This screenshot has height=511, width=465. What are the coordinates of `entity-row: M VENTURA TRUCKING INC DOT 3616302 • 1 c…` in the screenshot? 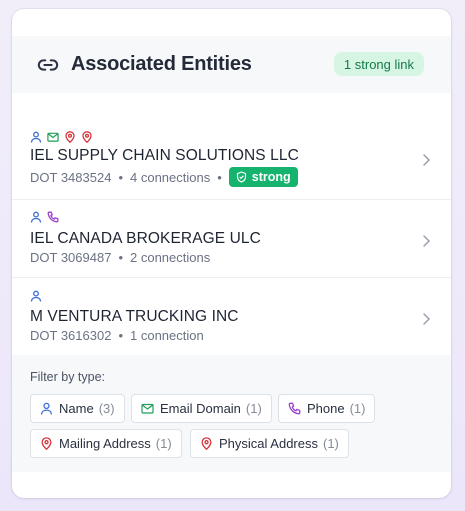 It's located at (231, 316).